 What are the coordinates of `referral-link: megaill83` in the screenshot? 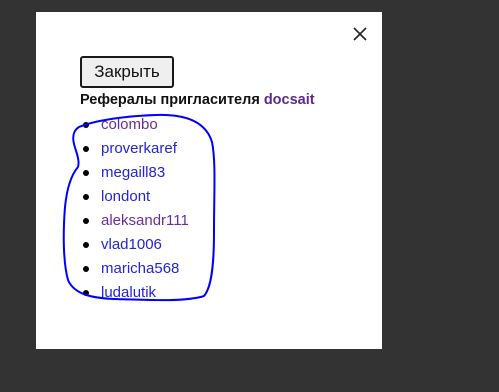 It's located at (133, 173).